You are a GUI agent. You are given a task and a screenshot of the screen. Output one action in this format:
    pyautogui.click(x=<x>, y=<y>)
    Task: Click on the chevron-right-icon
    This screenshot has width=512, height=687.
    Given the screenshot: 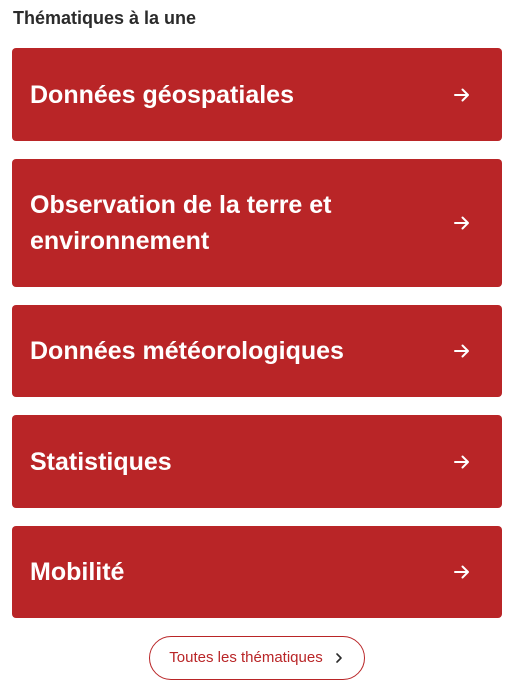 What is the action you would take?
    pyautogui.click(x=339, y=658)
    